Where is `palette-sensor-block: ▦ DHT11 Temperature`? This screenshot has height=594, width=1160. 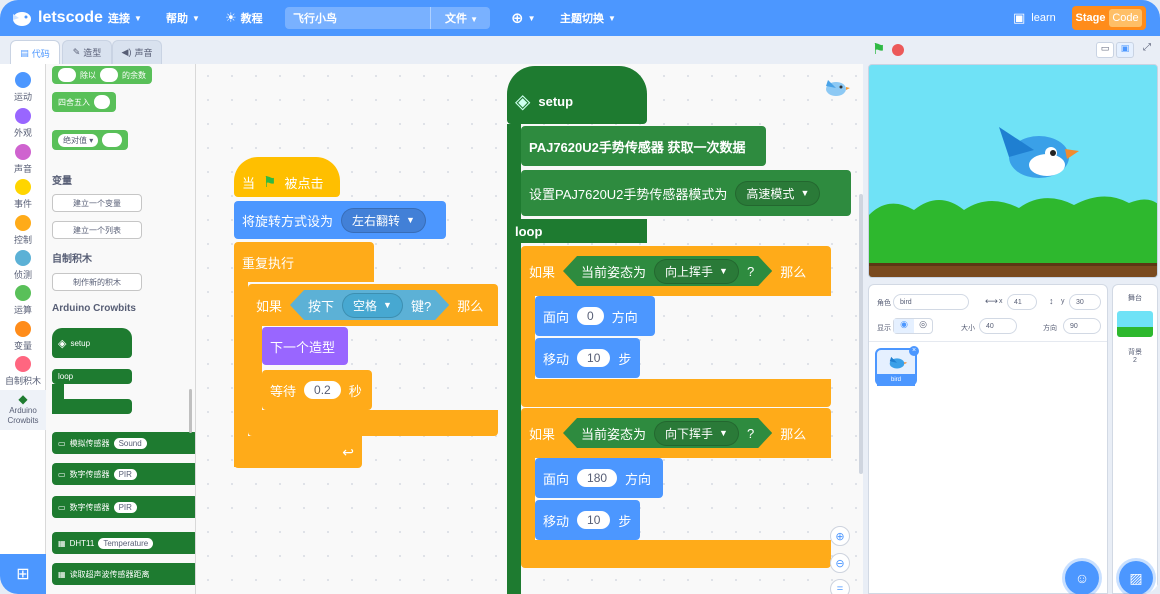 palette-sensor-block: ▦ DHT11 Temperature is located at coordinates (123, 543).